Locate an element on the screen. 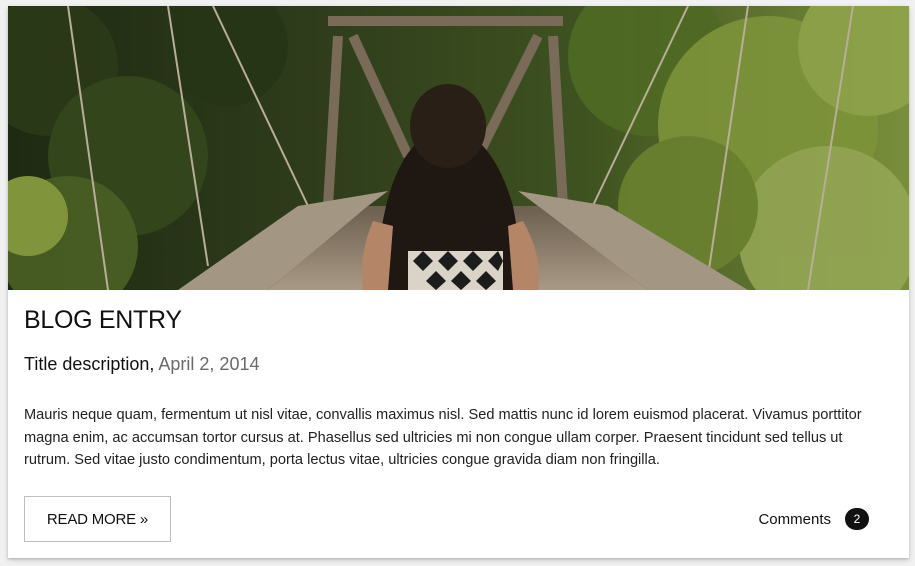 This screenshot has height=566, width=915. comments-count-badge: 2 is located at coordinates (857, 519).